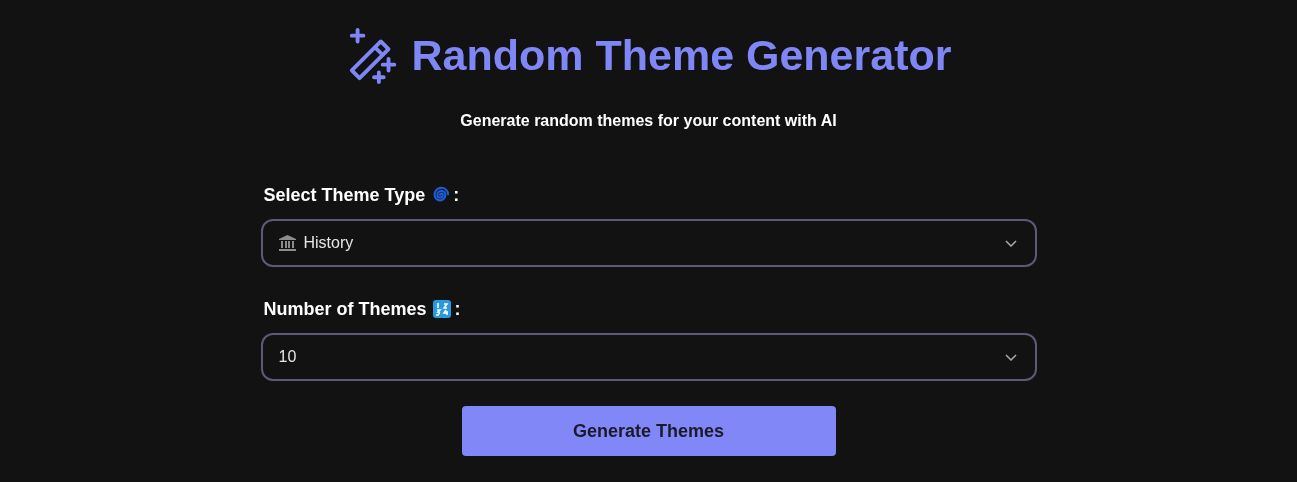  Describe the element at coordinates (344, 195) in the screenshot. I see `field-label: Select Theme Type` at that location.